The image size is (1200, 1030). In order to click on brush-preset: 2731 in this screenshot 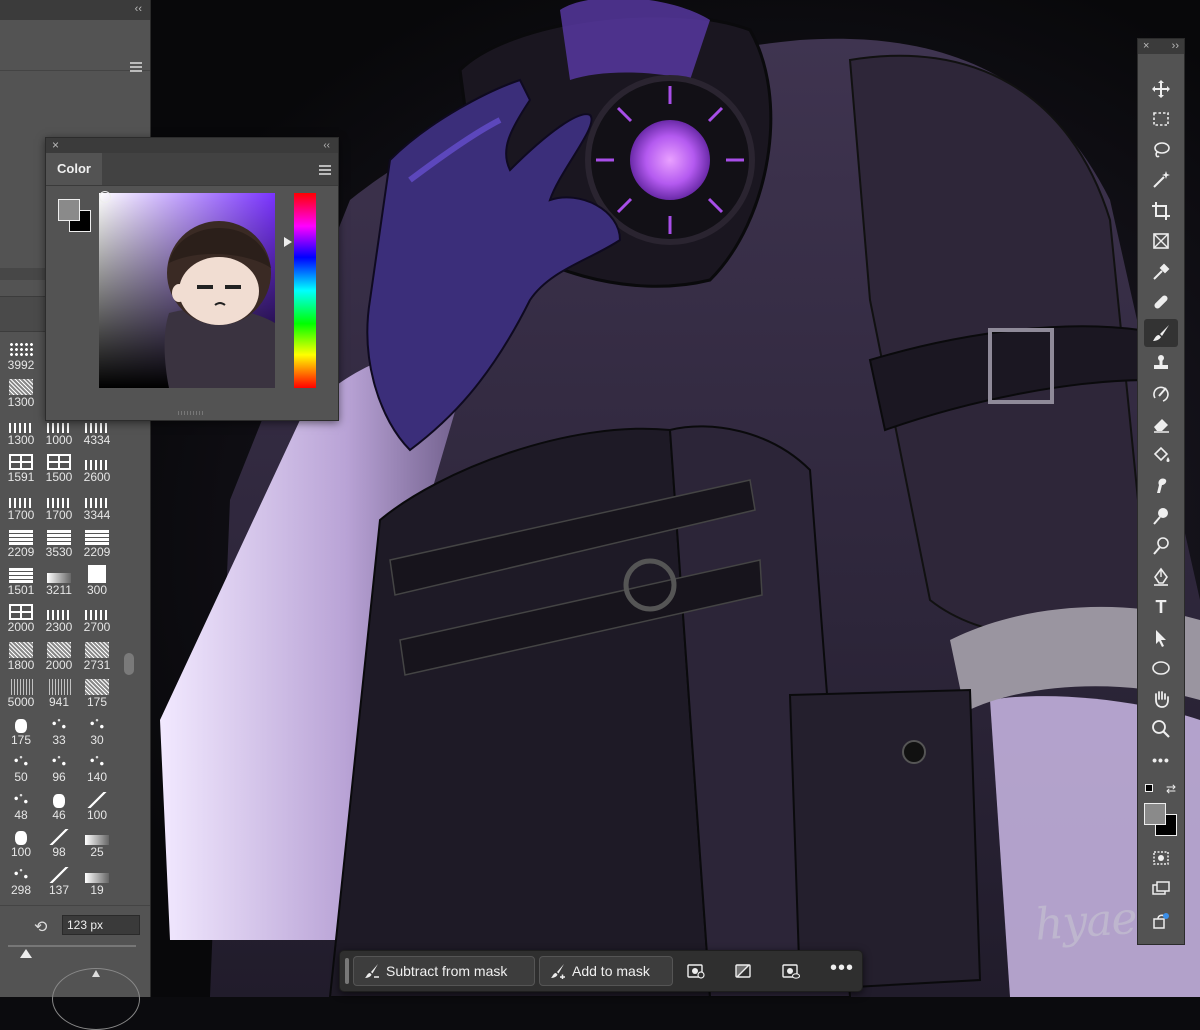, I will do `click(97, 653)`.